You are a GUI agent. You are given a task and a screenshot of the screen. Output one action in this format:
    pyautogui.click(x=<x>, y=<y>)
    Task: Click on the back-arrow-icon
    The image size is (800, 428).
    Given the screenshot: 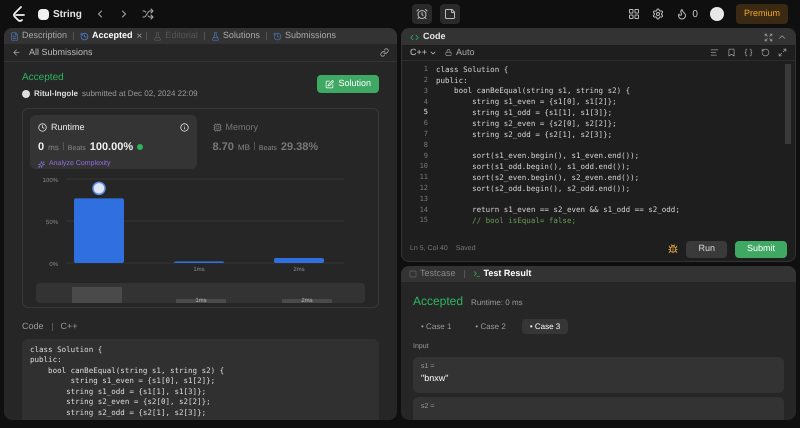 What is the action you would take?
    pyautogui.click(x=16, y=52)
    